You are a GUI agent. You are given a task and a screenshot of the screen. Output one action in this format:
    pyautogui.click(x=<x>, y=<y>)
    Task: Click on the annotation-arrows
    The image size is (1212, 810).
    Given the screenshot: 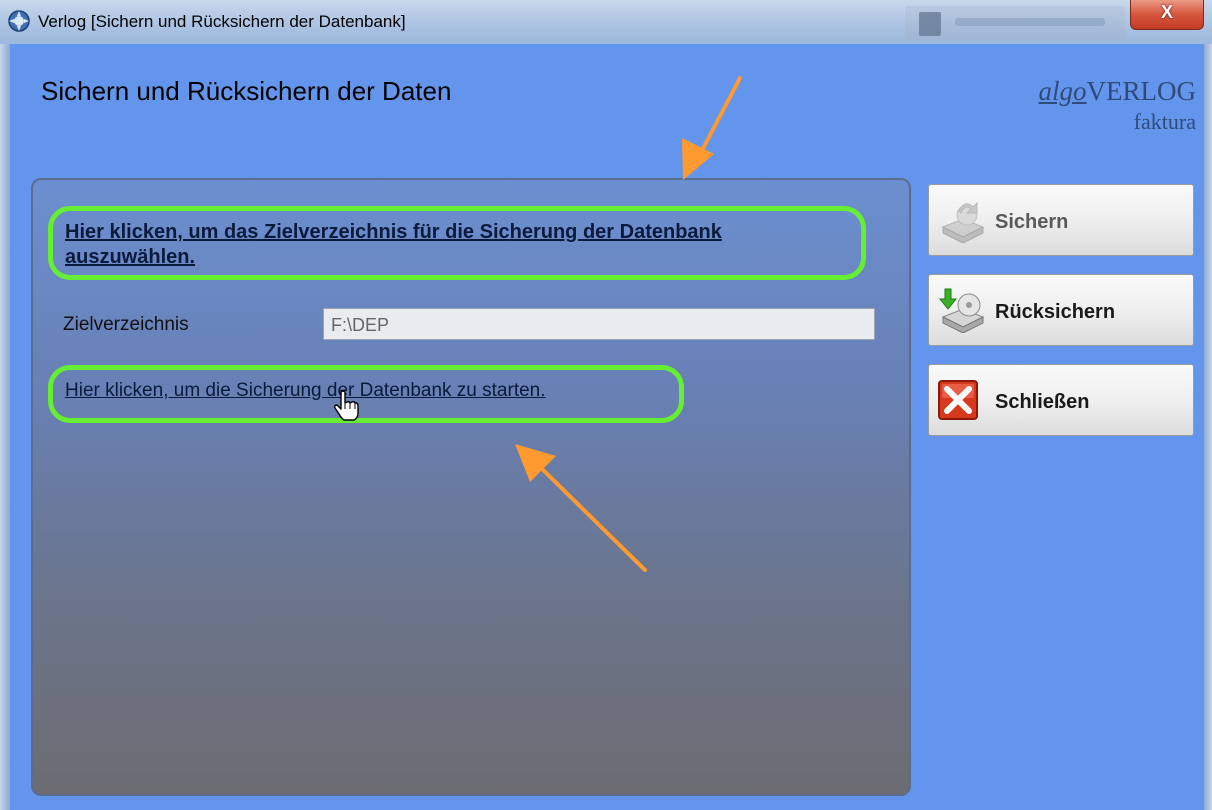 What is the action you would take?
    pyautogui.click(x=628, y=324)
    